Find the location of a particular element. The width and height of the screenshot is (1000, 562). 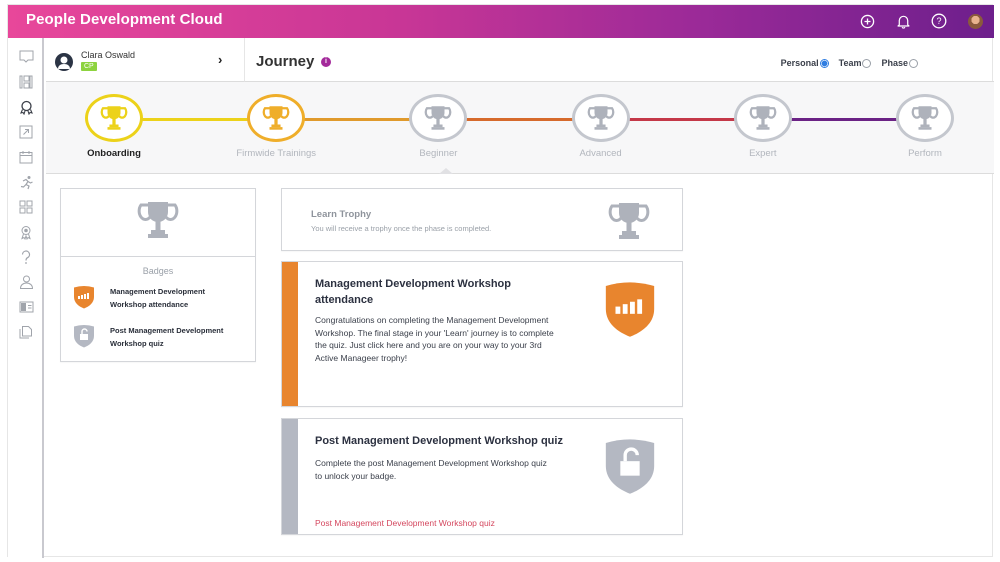

journey-step: Onboarding is located at coordinates (114, 126).